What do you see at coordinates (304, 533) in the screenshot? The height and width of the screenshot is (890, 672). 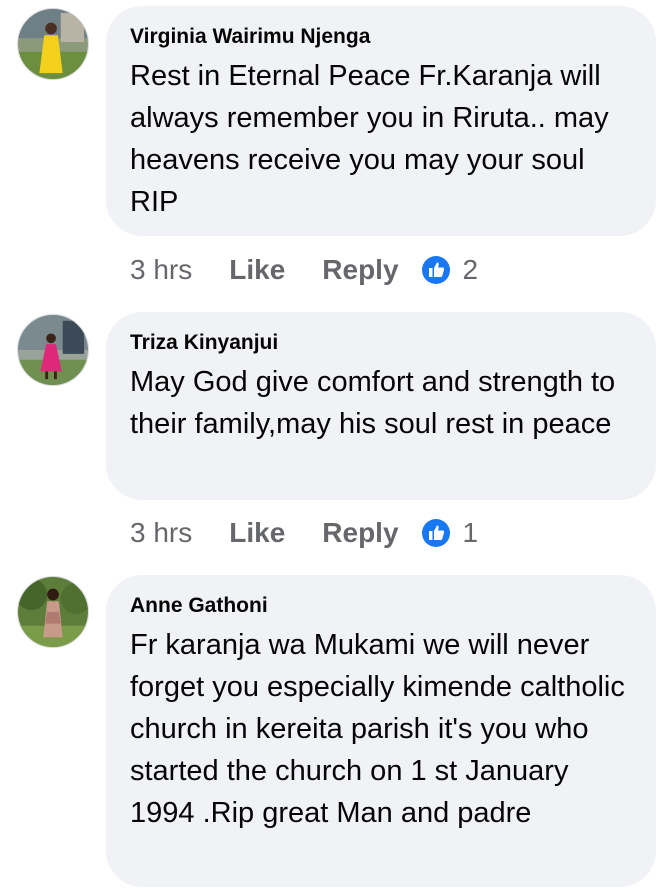 I see `comment-actions: 3 hrs Like Reply 1` at bounding box center [304, 533].